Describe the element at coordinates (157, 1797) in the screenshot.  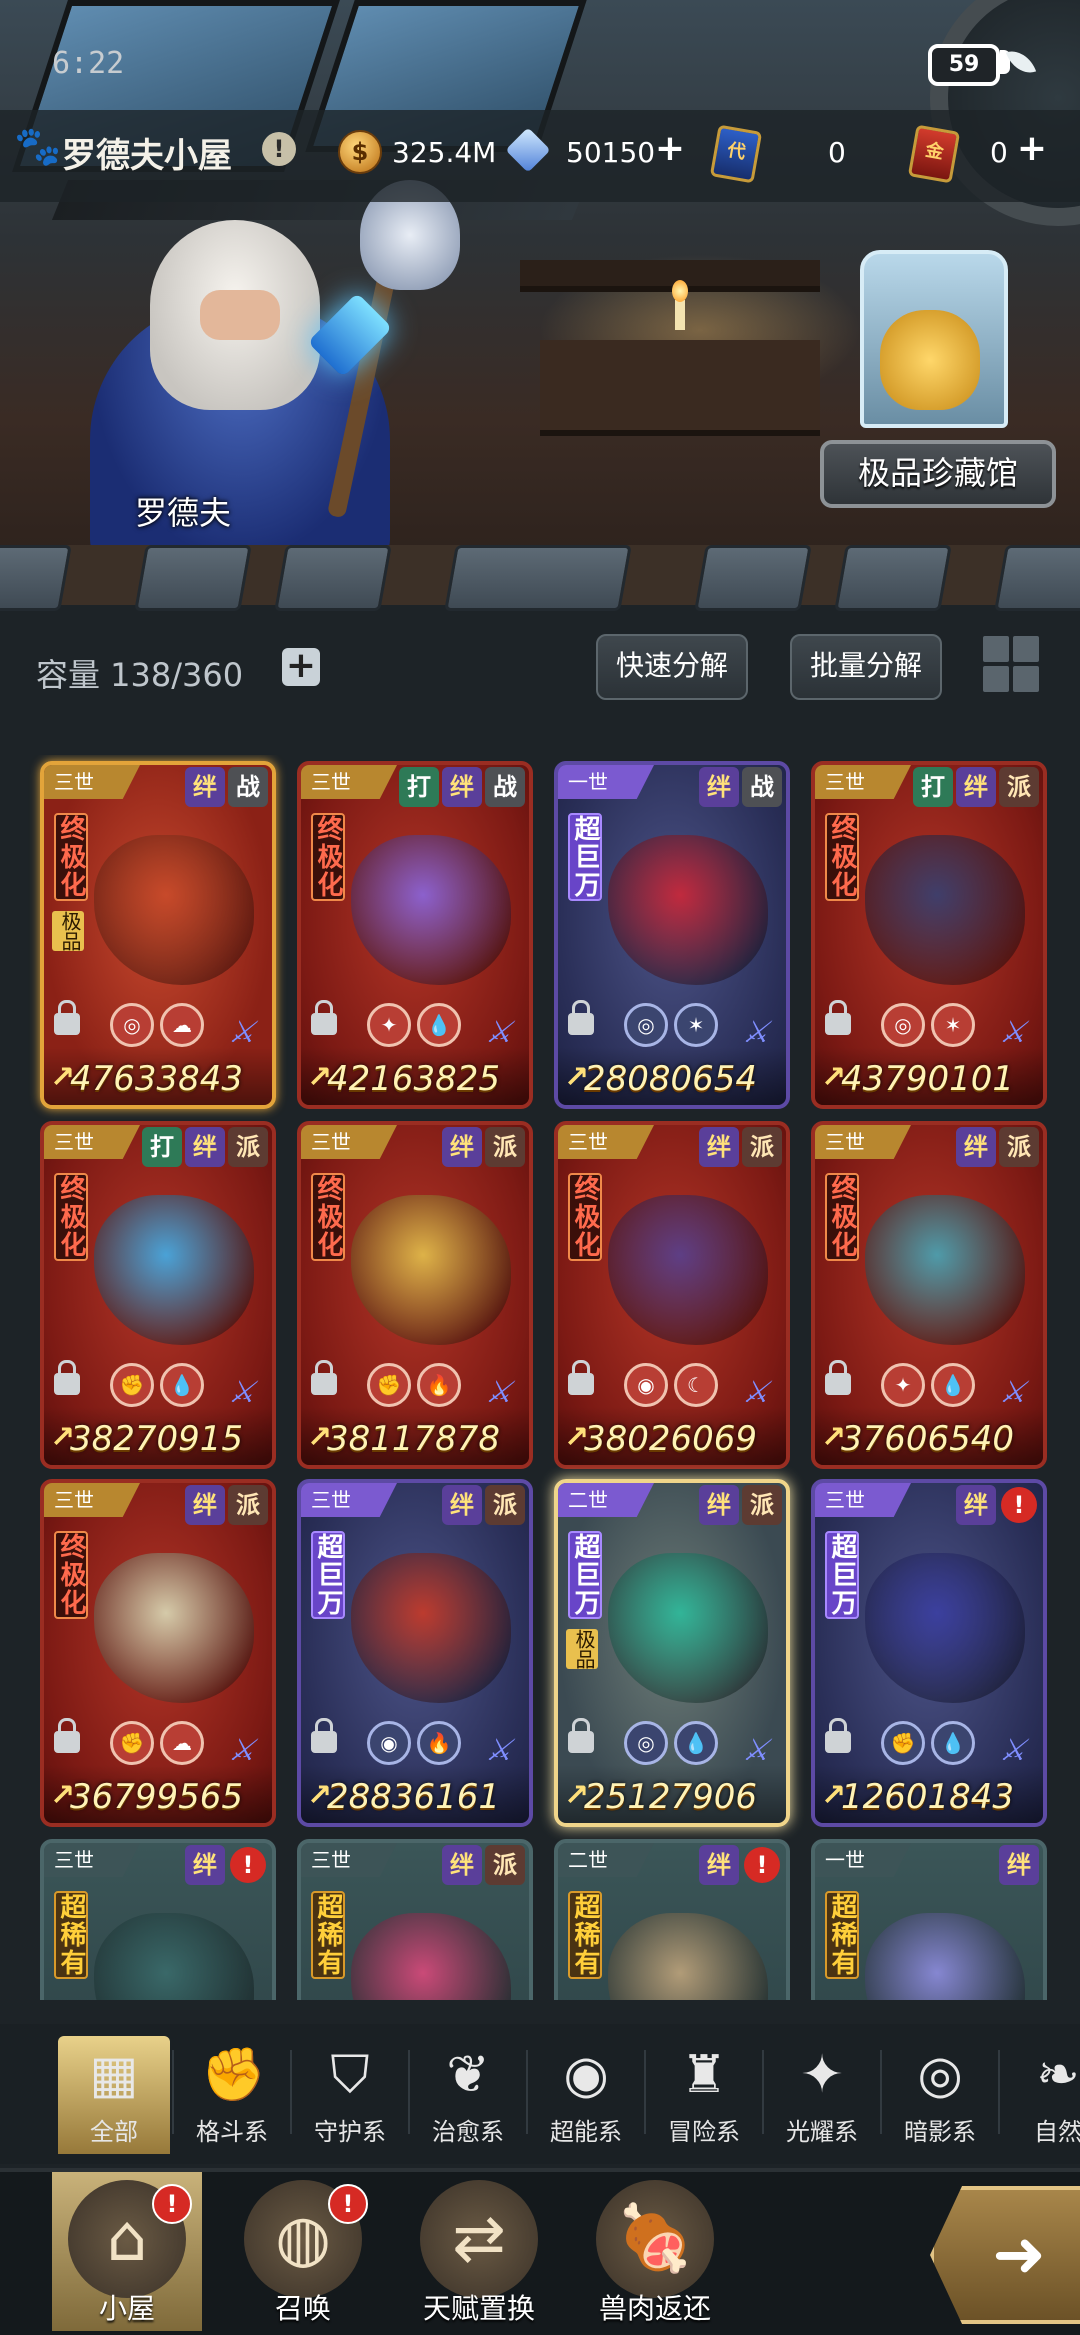
I see `combat-power: 36799565` at that location.